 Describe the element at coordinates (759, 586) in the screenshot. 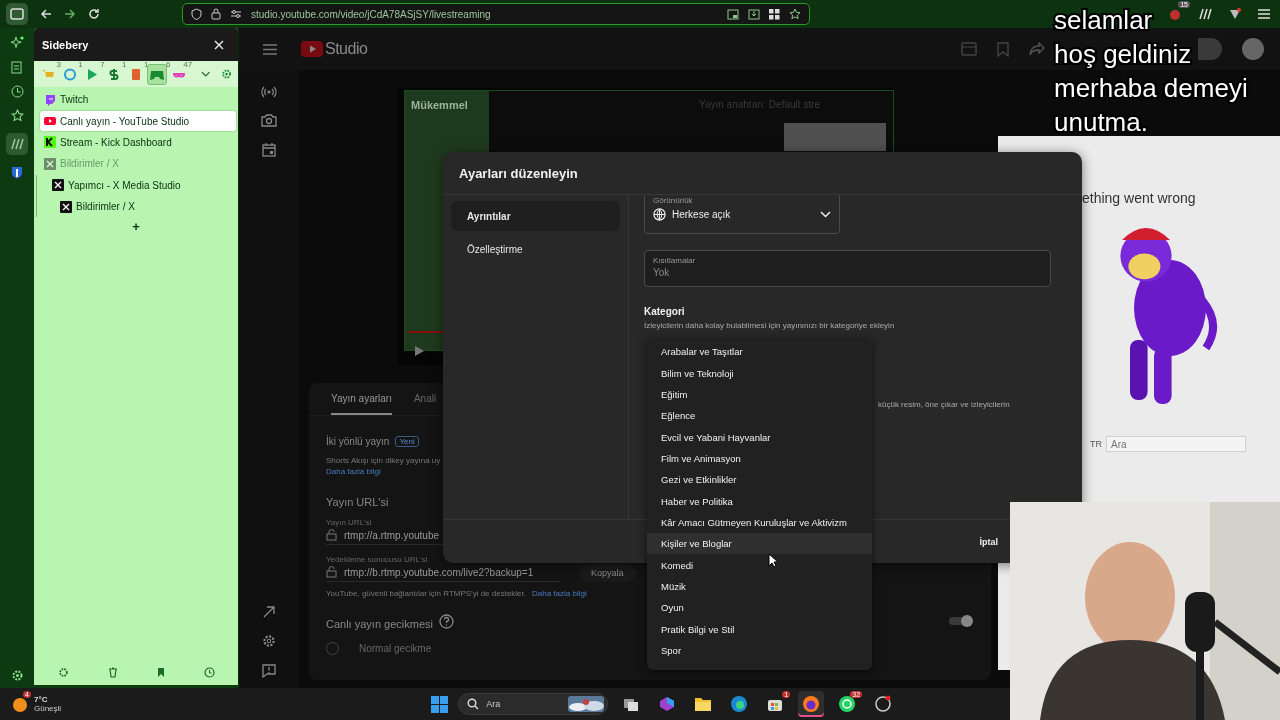

I see `menu-item: Müzik` at that location.